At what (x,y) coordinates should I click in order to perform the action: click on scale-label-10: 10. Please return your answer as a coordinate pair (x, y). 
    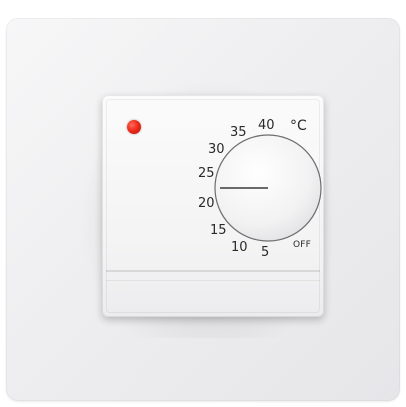
    Looking at the image, I should click on (239, 247).